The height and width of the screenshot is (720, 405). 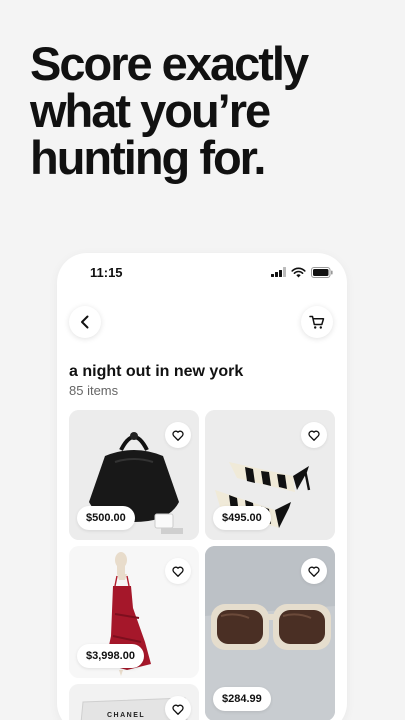 What do you see at coordinates (134, 612) in the screenshot?
I see `product-card: $3,998.00` at bounding box center [134, 612].